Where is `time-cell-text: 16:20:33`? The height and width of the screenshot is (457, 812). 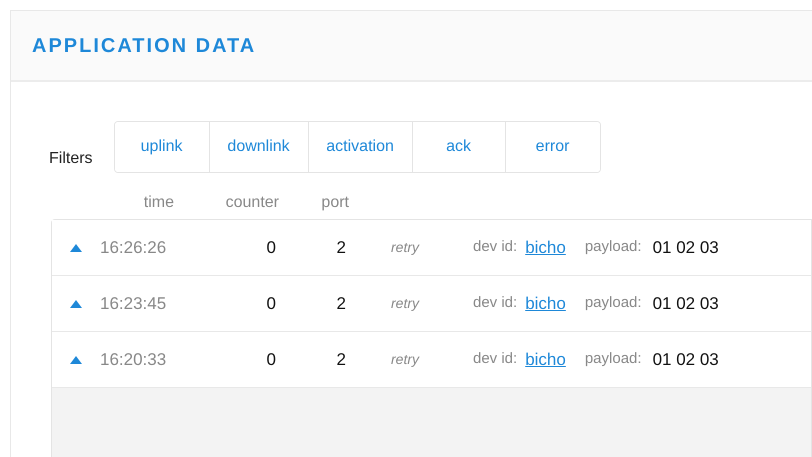
time-cell-text: 16:20:33 is located at coordinates (134, 359).